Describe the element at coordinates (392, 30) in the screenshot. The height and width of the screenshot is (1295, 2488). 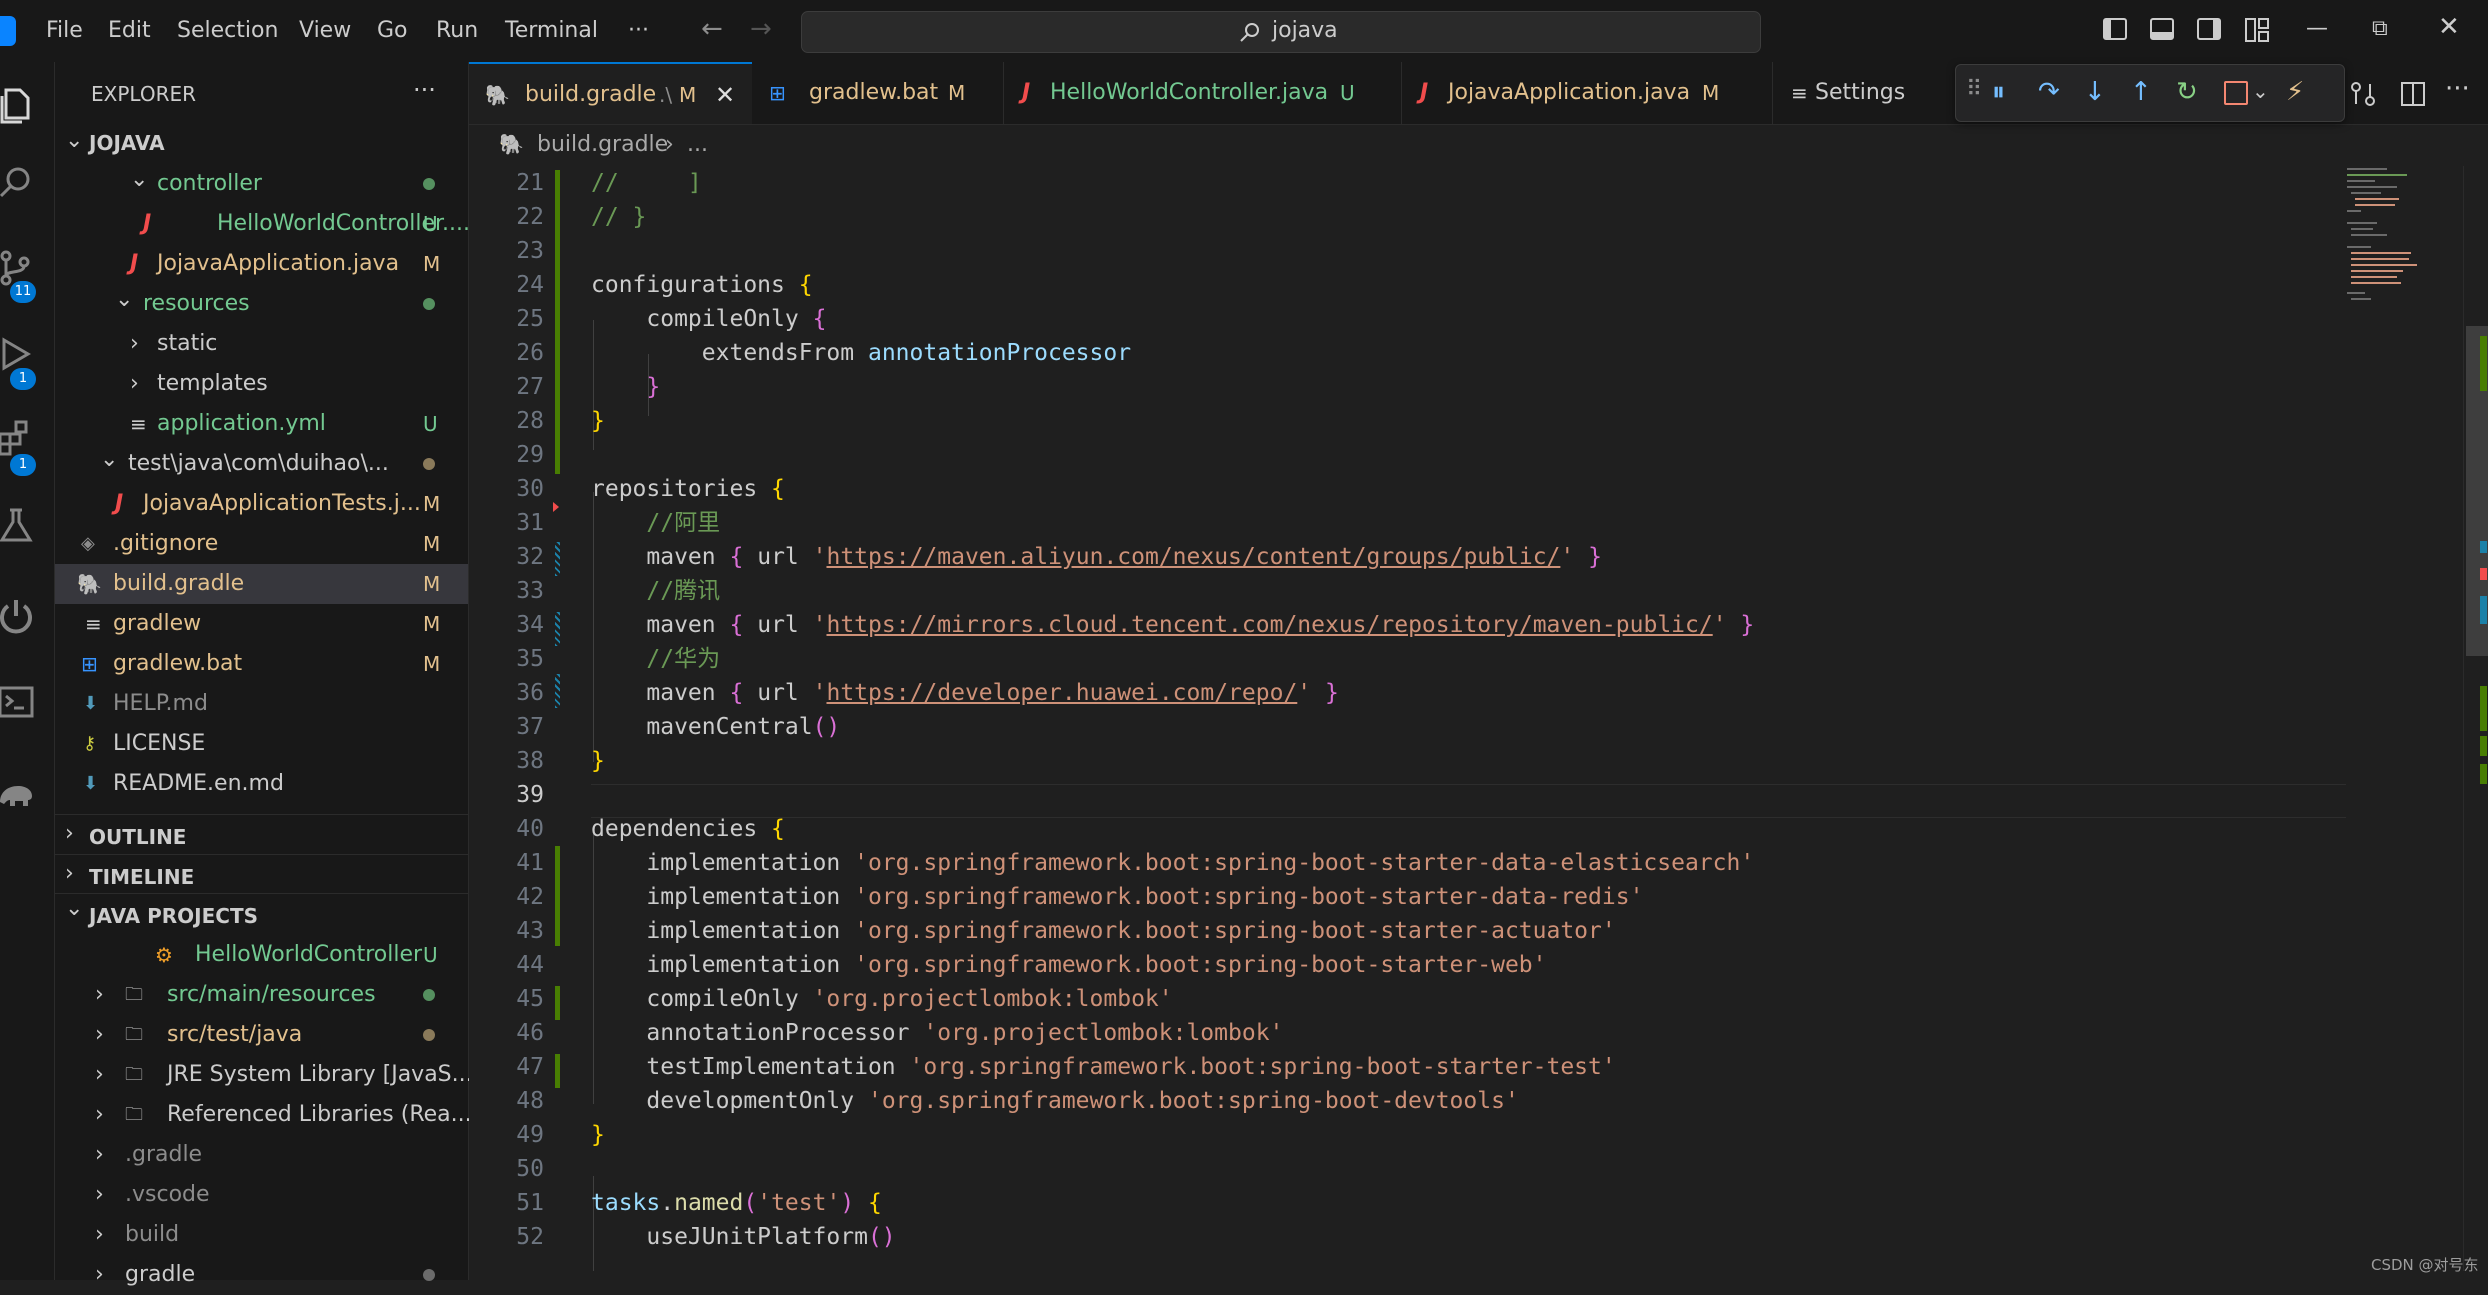
I see `menu-go: Go` at that location.